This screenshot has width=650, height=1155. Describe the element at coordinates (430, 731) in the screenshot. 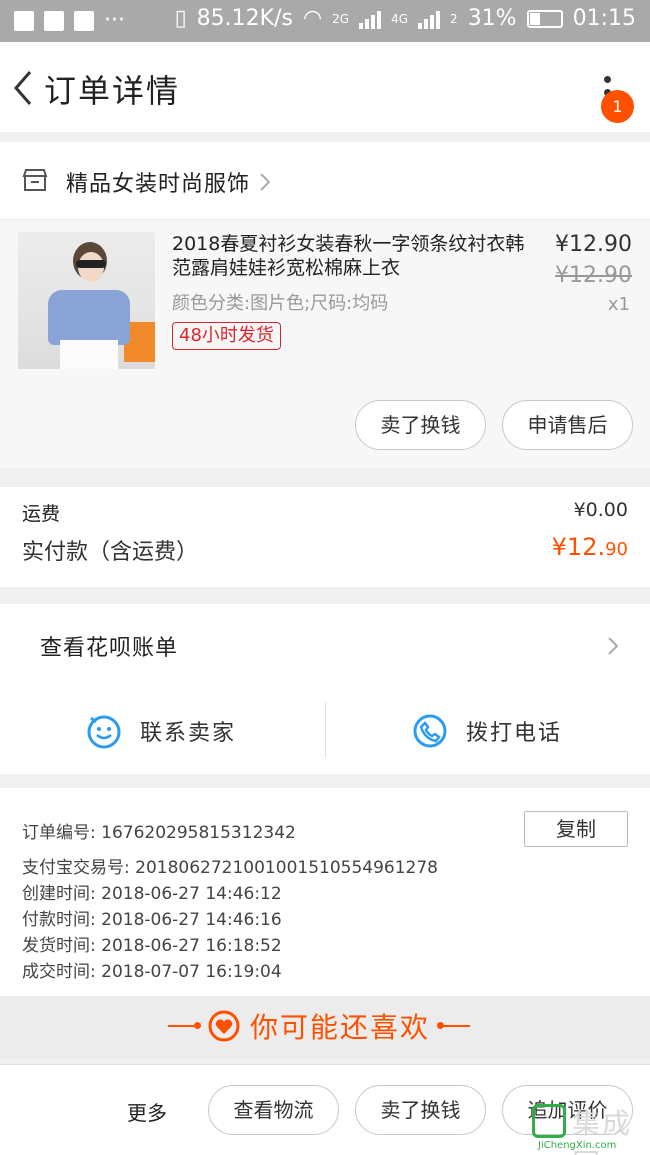

I see `phone-icon` at that location.